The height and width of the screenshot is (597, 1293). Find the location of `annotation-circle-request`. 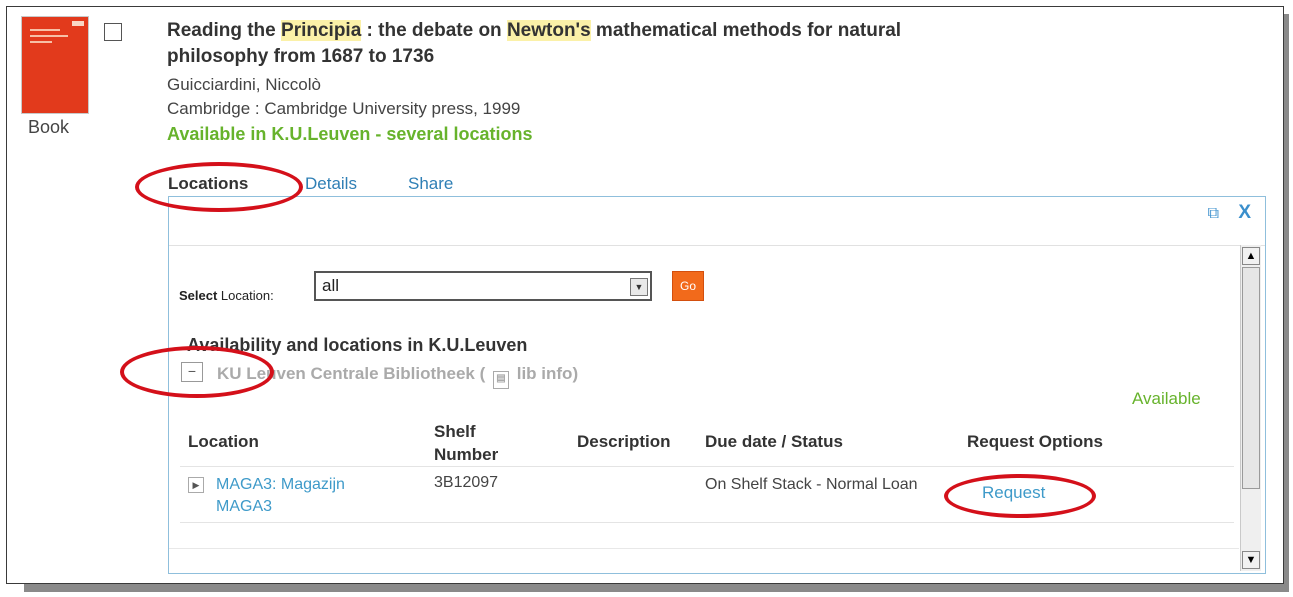

annotation-circle-request is located at coordinates (1020, 496).